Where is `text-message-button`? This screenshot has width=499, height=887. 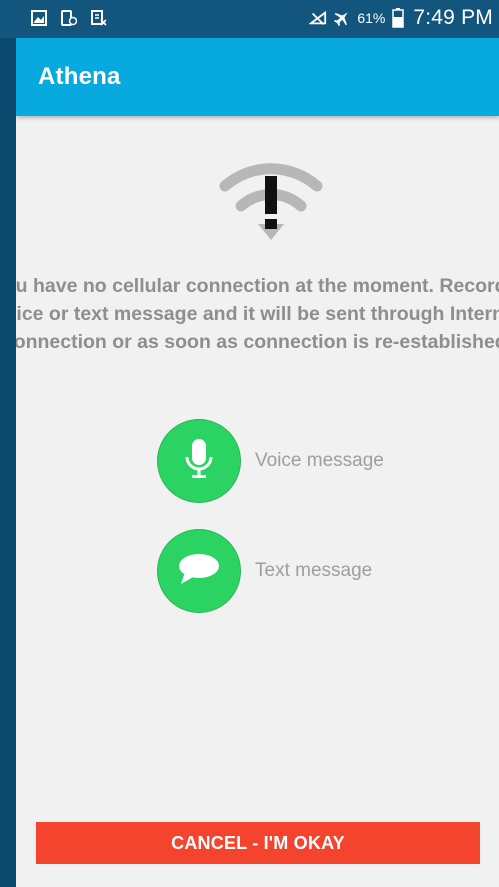
text-message-button is located at coordinates (199, 571).